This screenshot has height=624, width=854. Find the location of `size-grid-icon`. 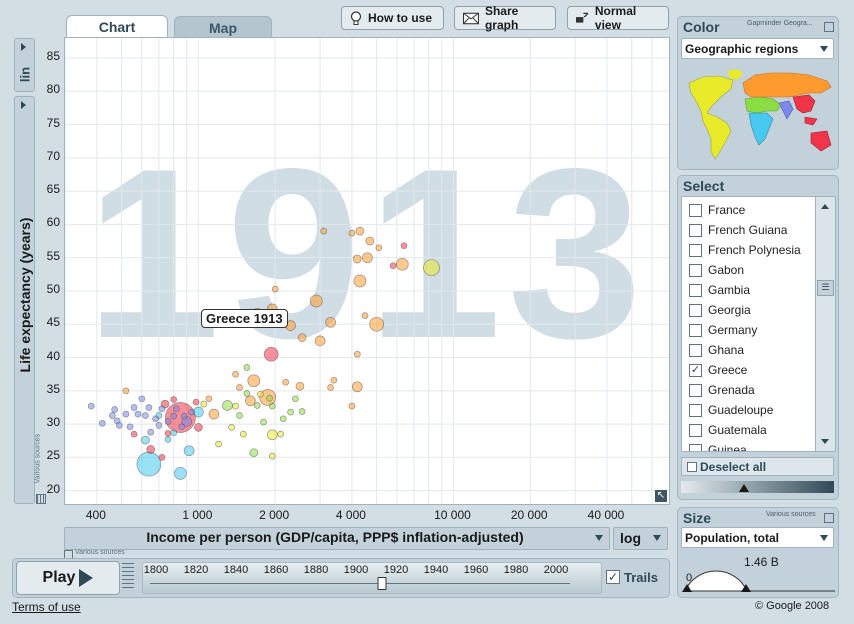

size-grid-icon is located at coordinates (829, 518).